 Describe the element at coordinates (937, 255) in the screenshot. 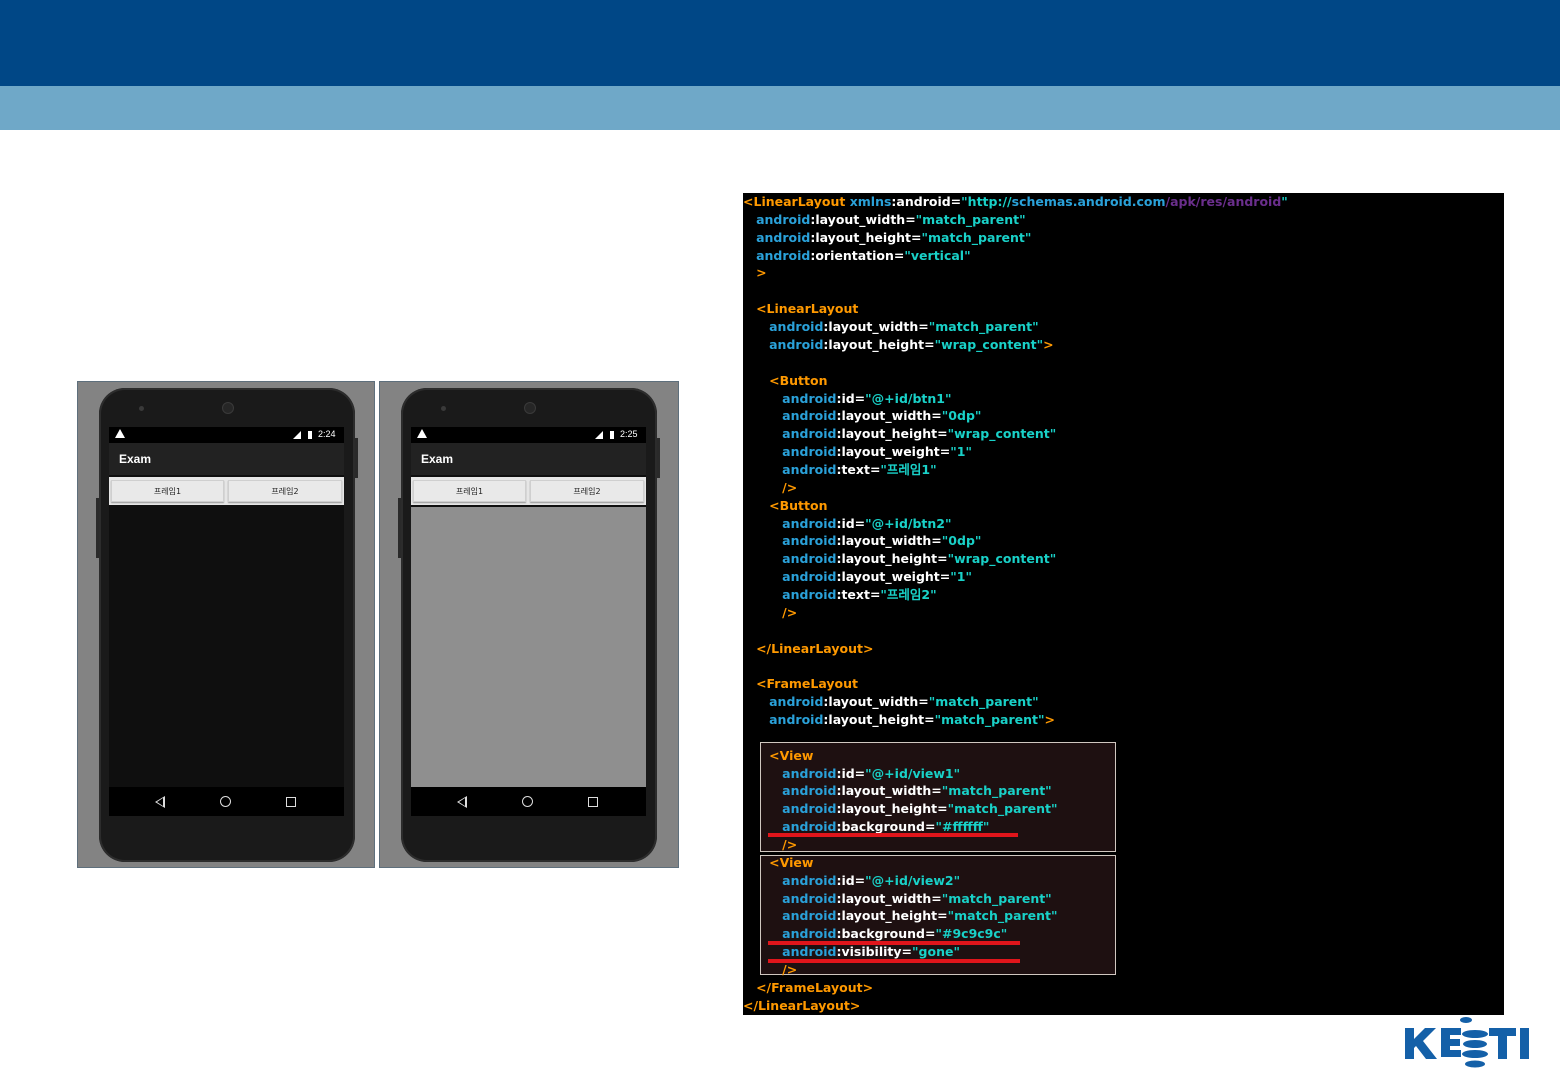

I see `code-token: "vertical"` at that location.